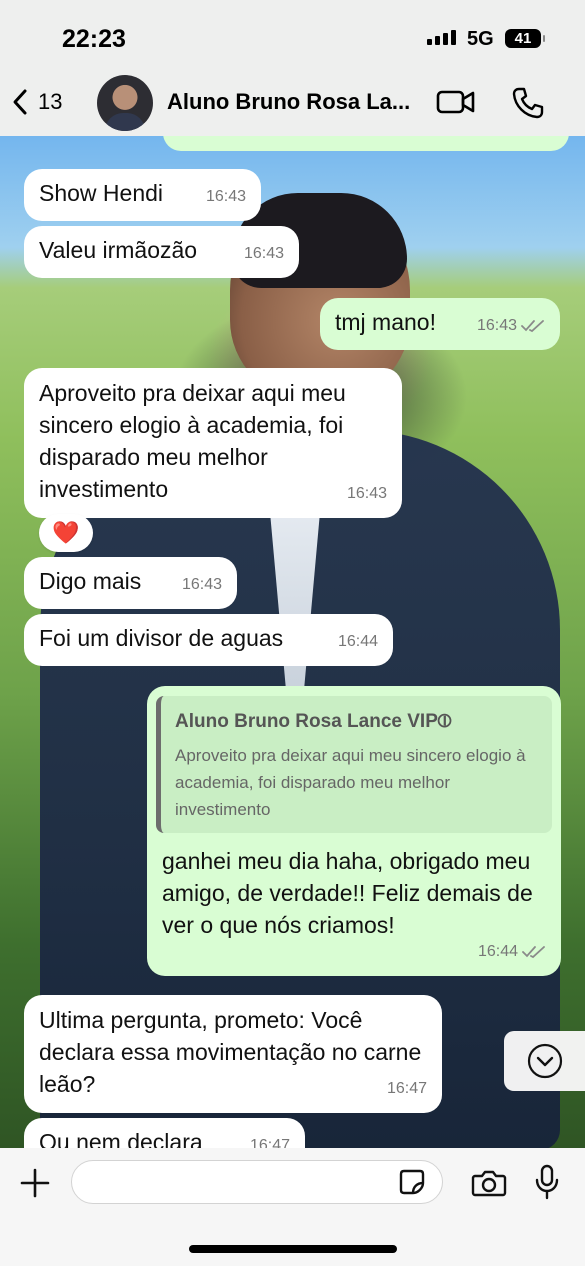  What do you see at coordinates (292, 1207) in the screenshot?
I see `composer-bar` at bounding box center [292, 1207].